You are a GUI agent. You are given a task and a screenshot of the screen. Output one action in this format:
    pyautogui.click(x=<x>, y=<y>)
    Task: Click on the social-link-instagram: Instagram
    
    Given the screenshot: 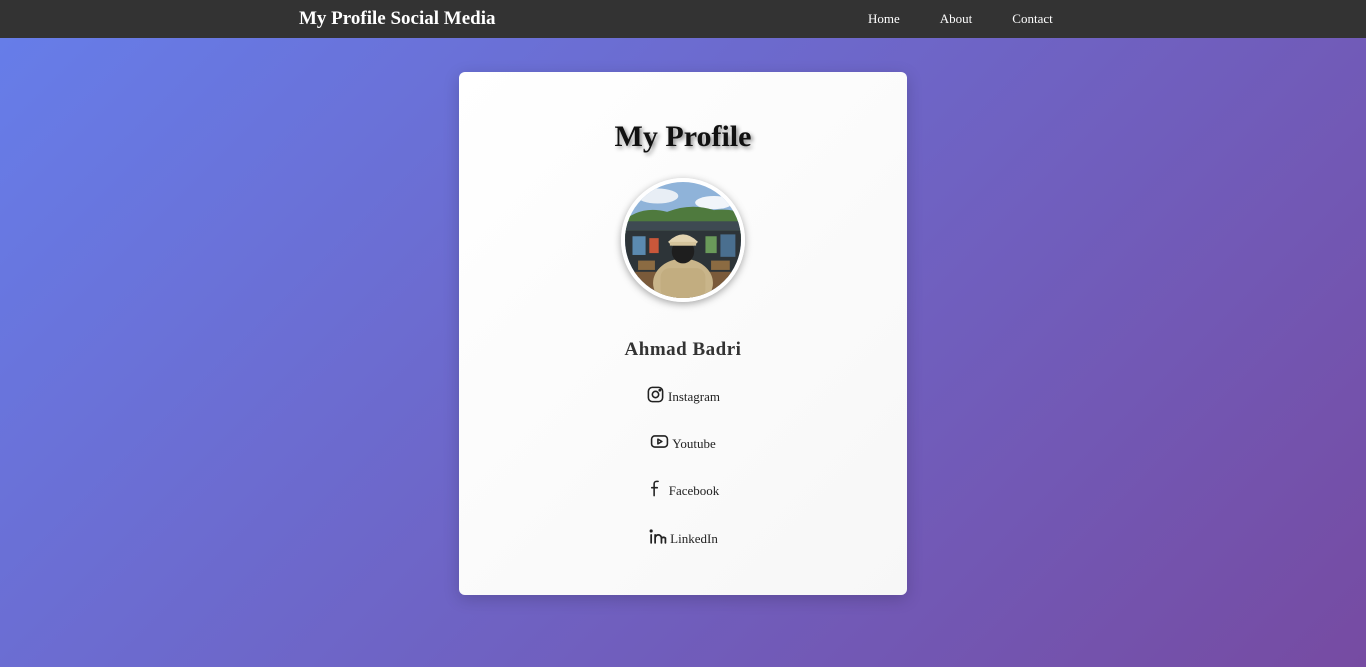 What is the action you would take?
    pyautogui.click(x=683, y=394)
    